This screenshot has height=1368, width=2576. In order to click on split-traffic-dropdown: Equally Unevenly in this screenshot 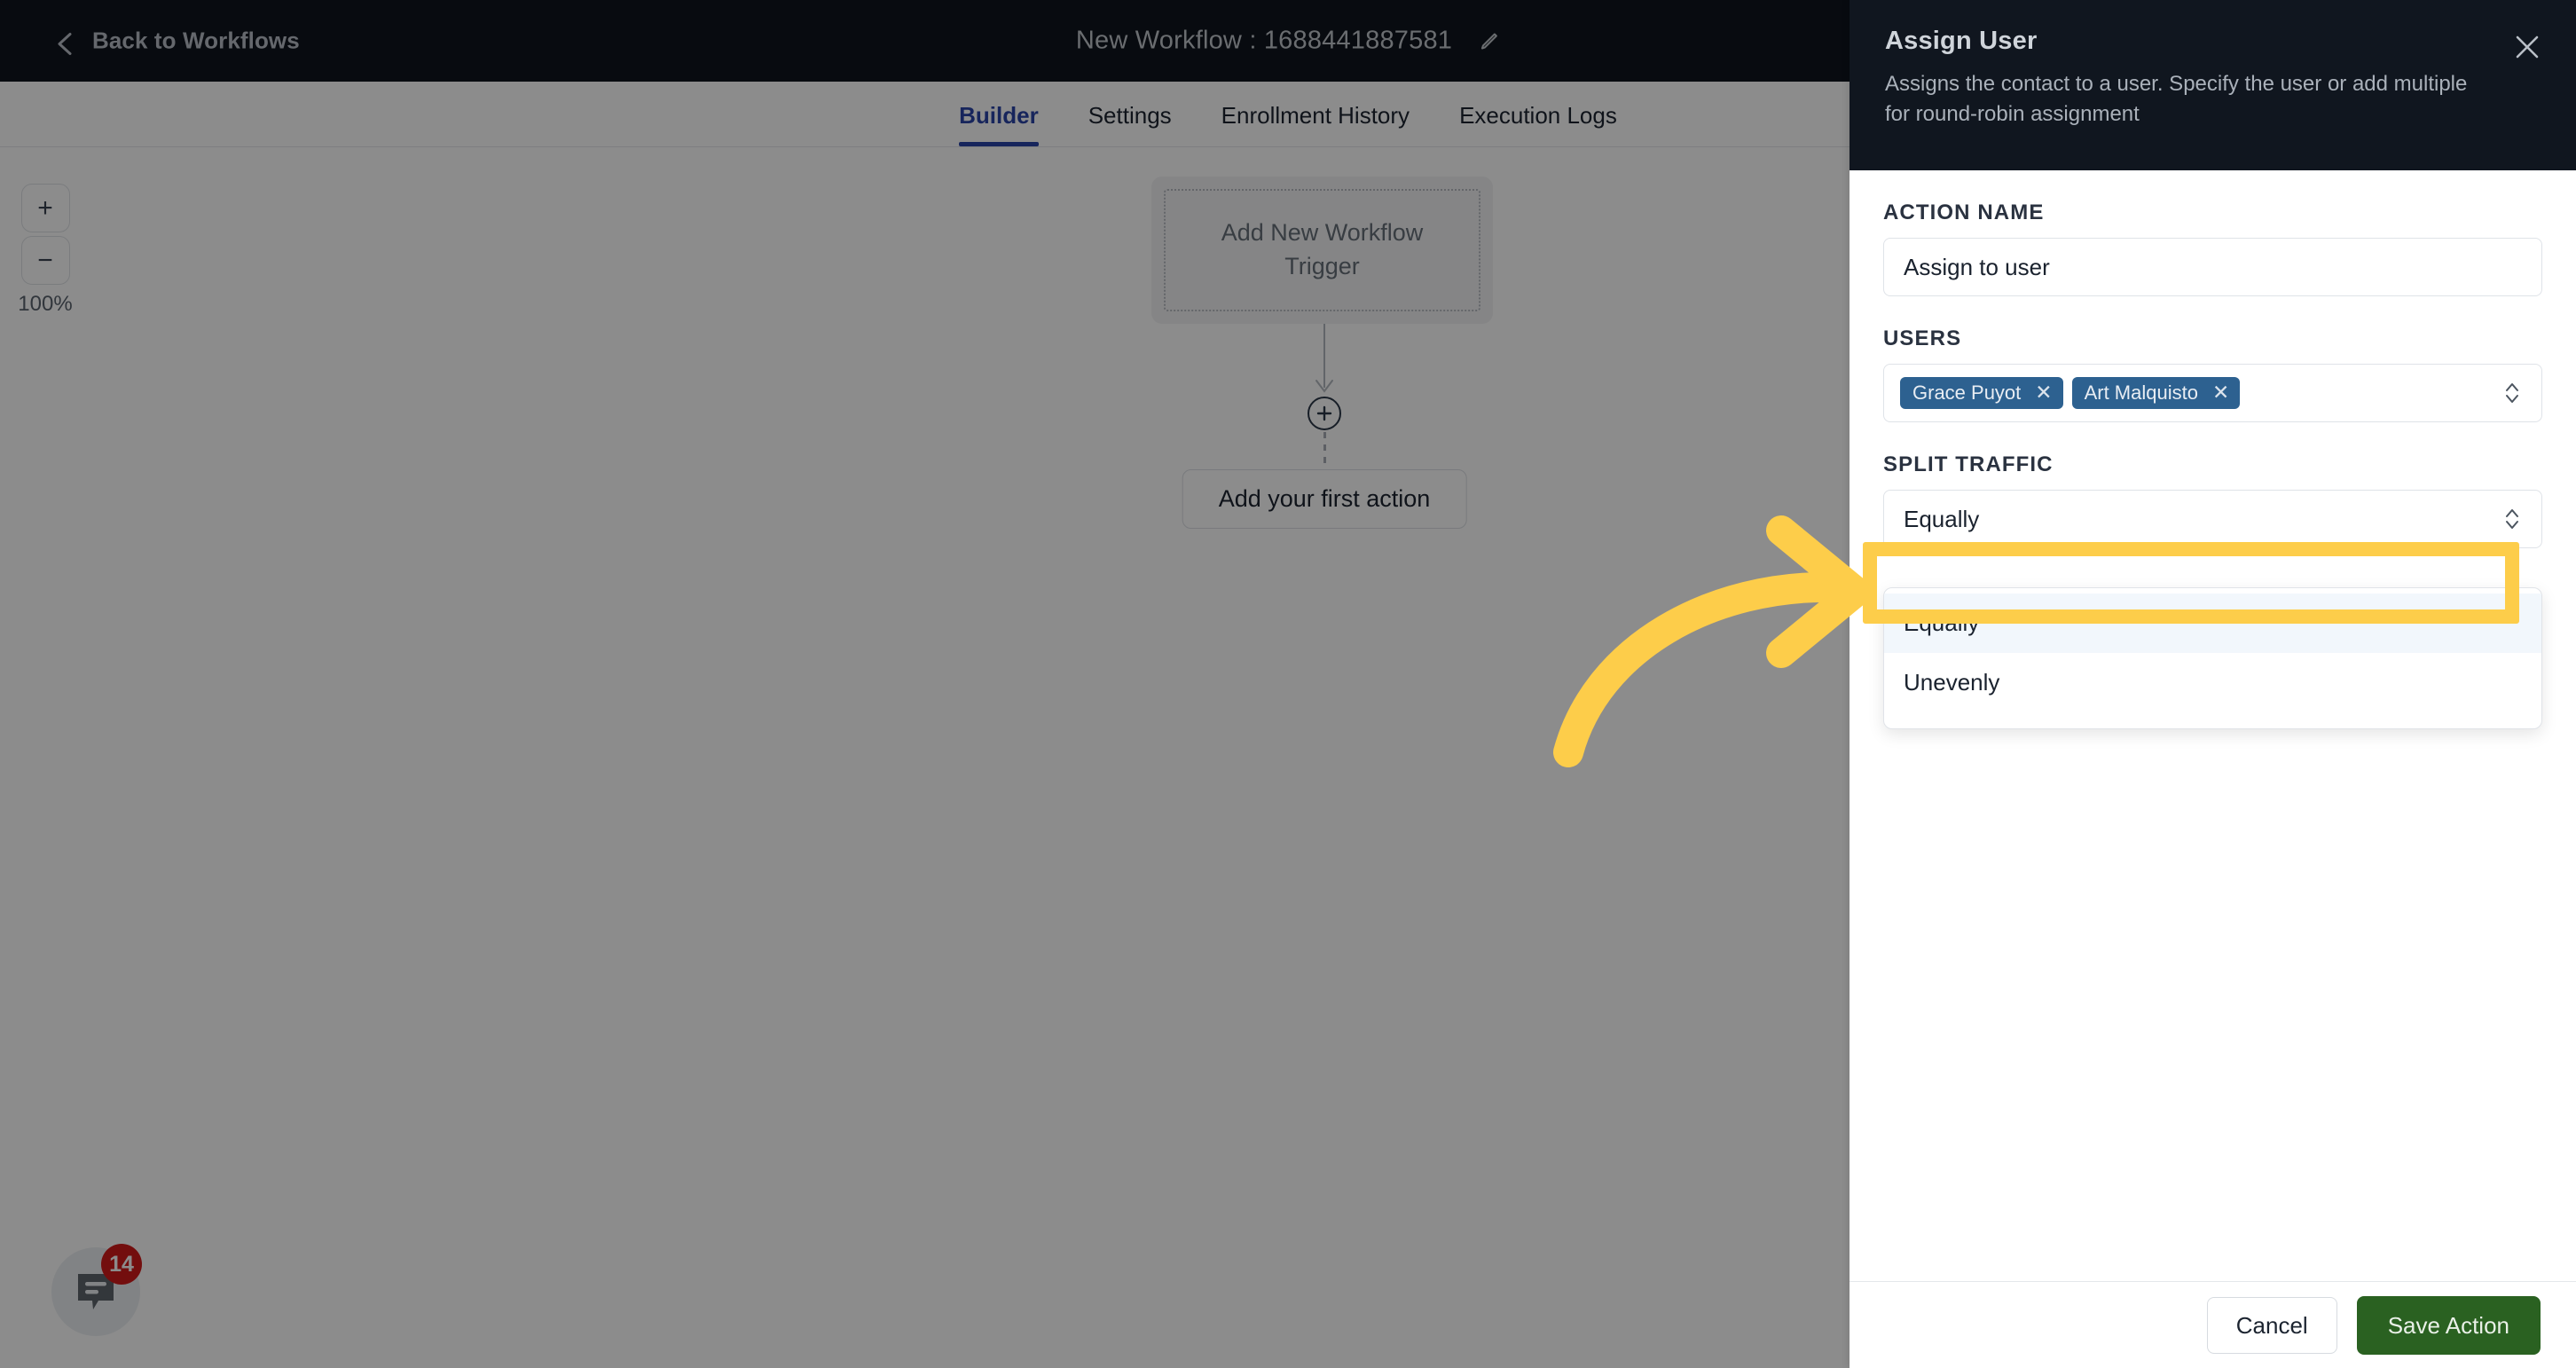, I will do `click(2212, 658)`.